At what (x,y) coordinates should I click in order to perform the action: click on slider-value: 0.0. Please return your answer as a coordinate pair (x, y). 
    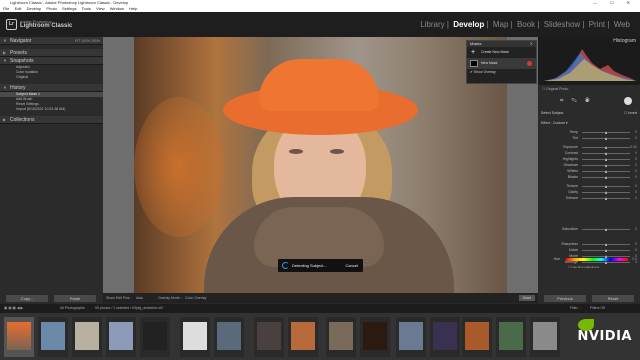
    Looking at the image, I should click on (634, 259).